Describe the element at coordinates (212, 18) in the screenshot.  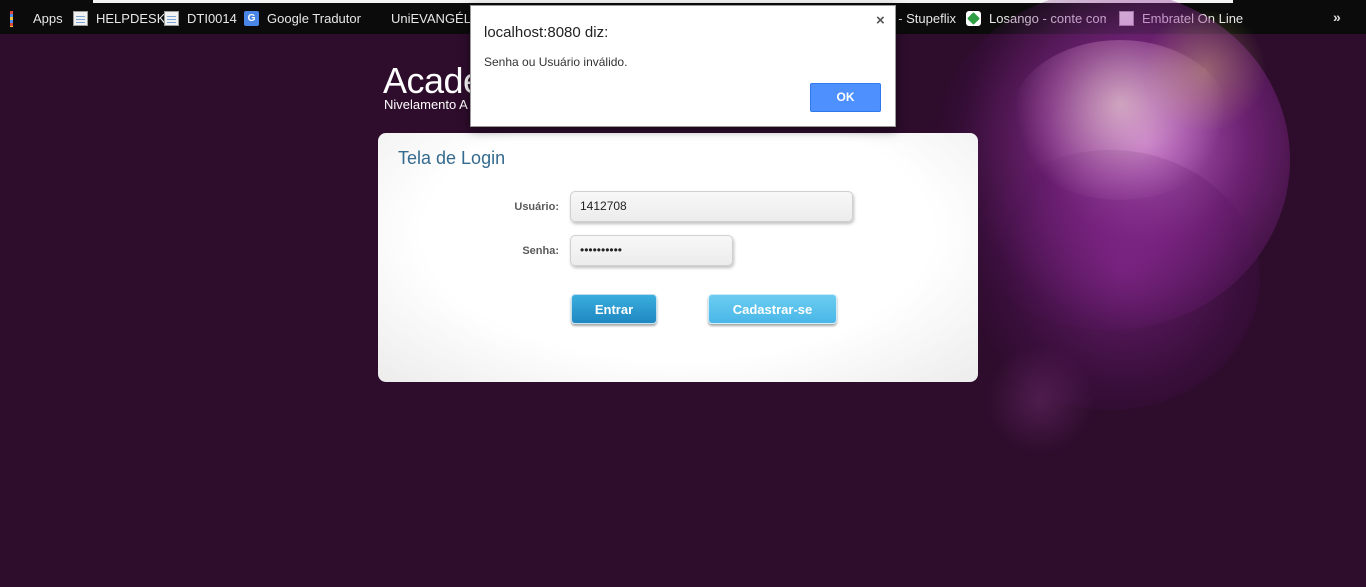
I see `bookmark-label: DTI0014` at that location.